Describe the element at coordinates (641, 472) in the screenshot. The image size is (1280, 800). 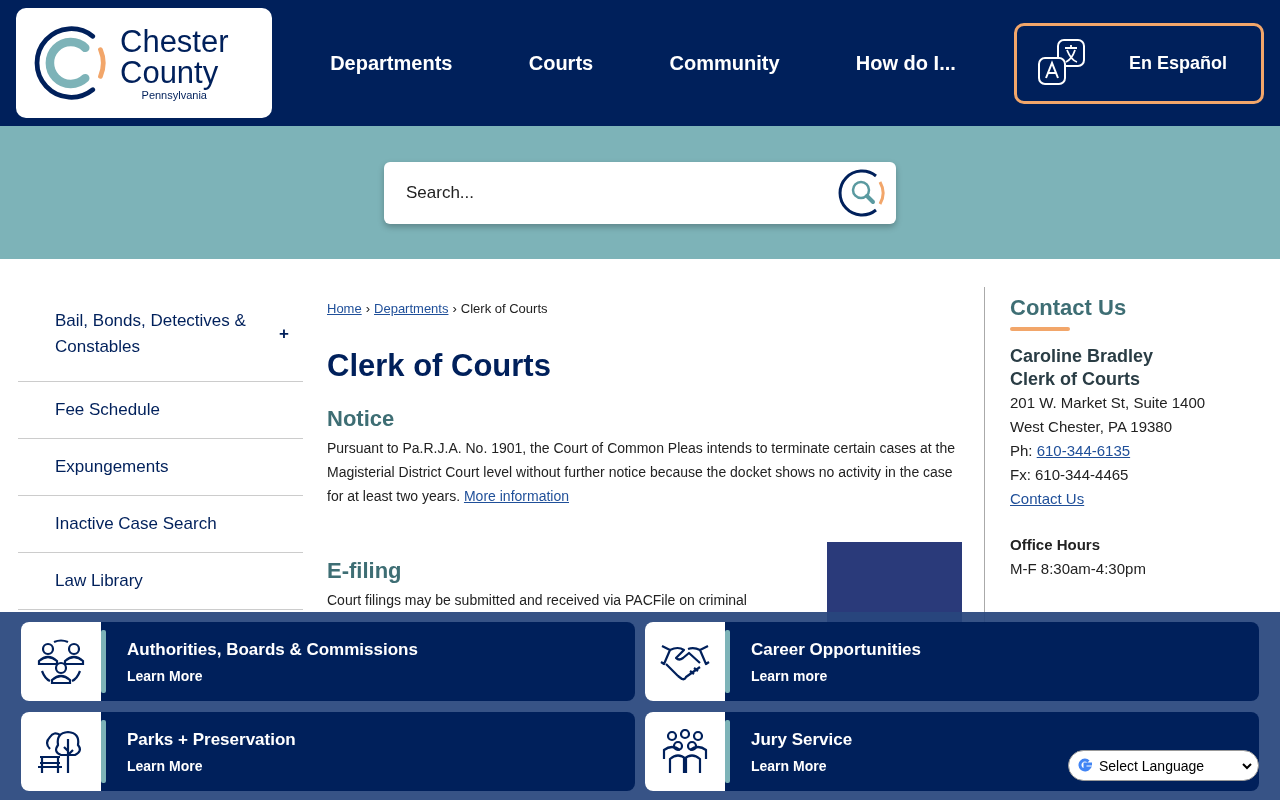
I see `section-text: Pursuant to Pa.R.J.A. No. 1901, the Court of Common Pleas intends to terminate certain cases at the Magisterial District Court level without further notice because the docket shows no activity in the case for at least two years. More information` at that location.